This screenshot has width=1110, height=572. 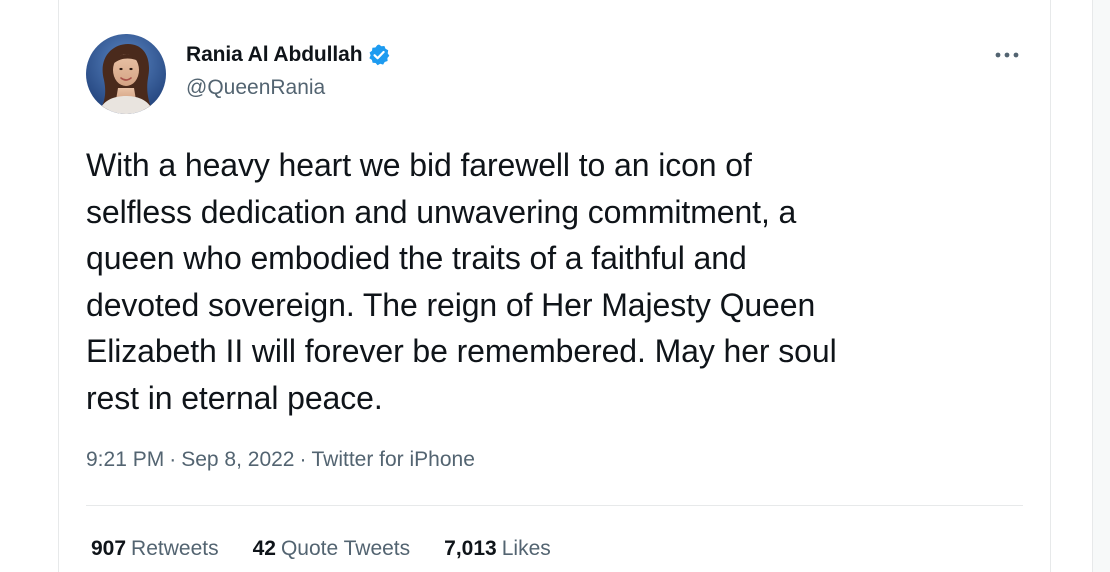 I want to click on more-options-button, so click(x=1007, y=55).